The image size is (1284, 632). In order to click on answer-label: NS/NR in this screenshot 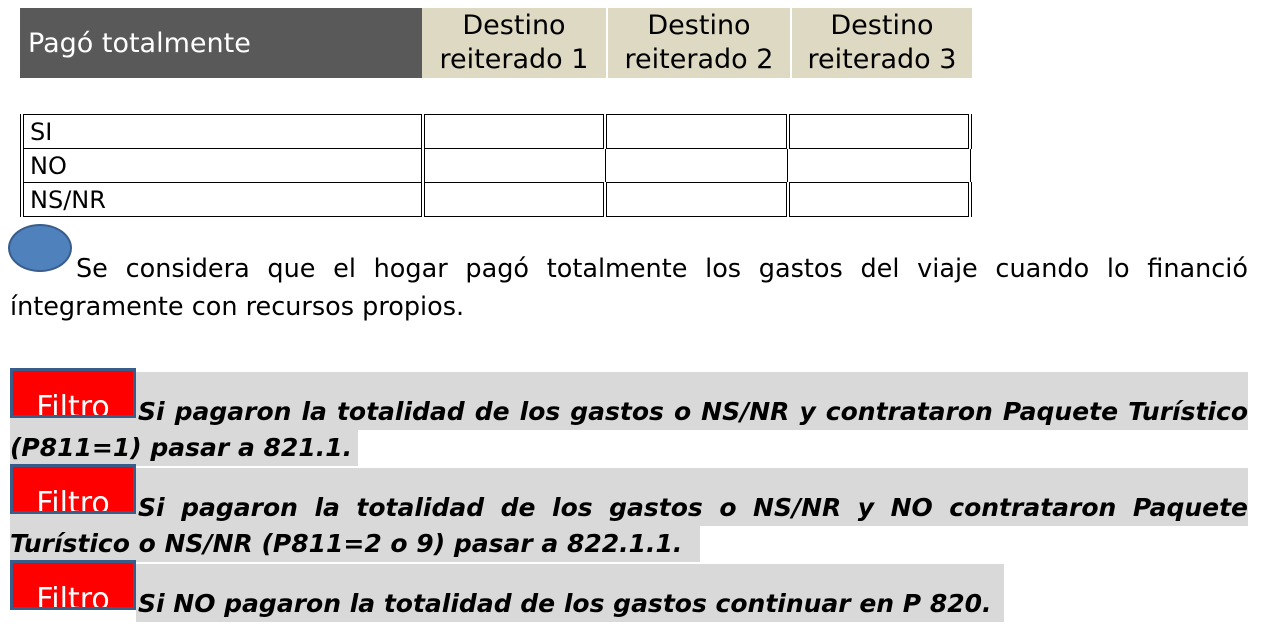, I will do `click(222, 199)`.